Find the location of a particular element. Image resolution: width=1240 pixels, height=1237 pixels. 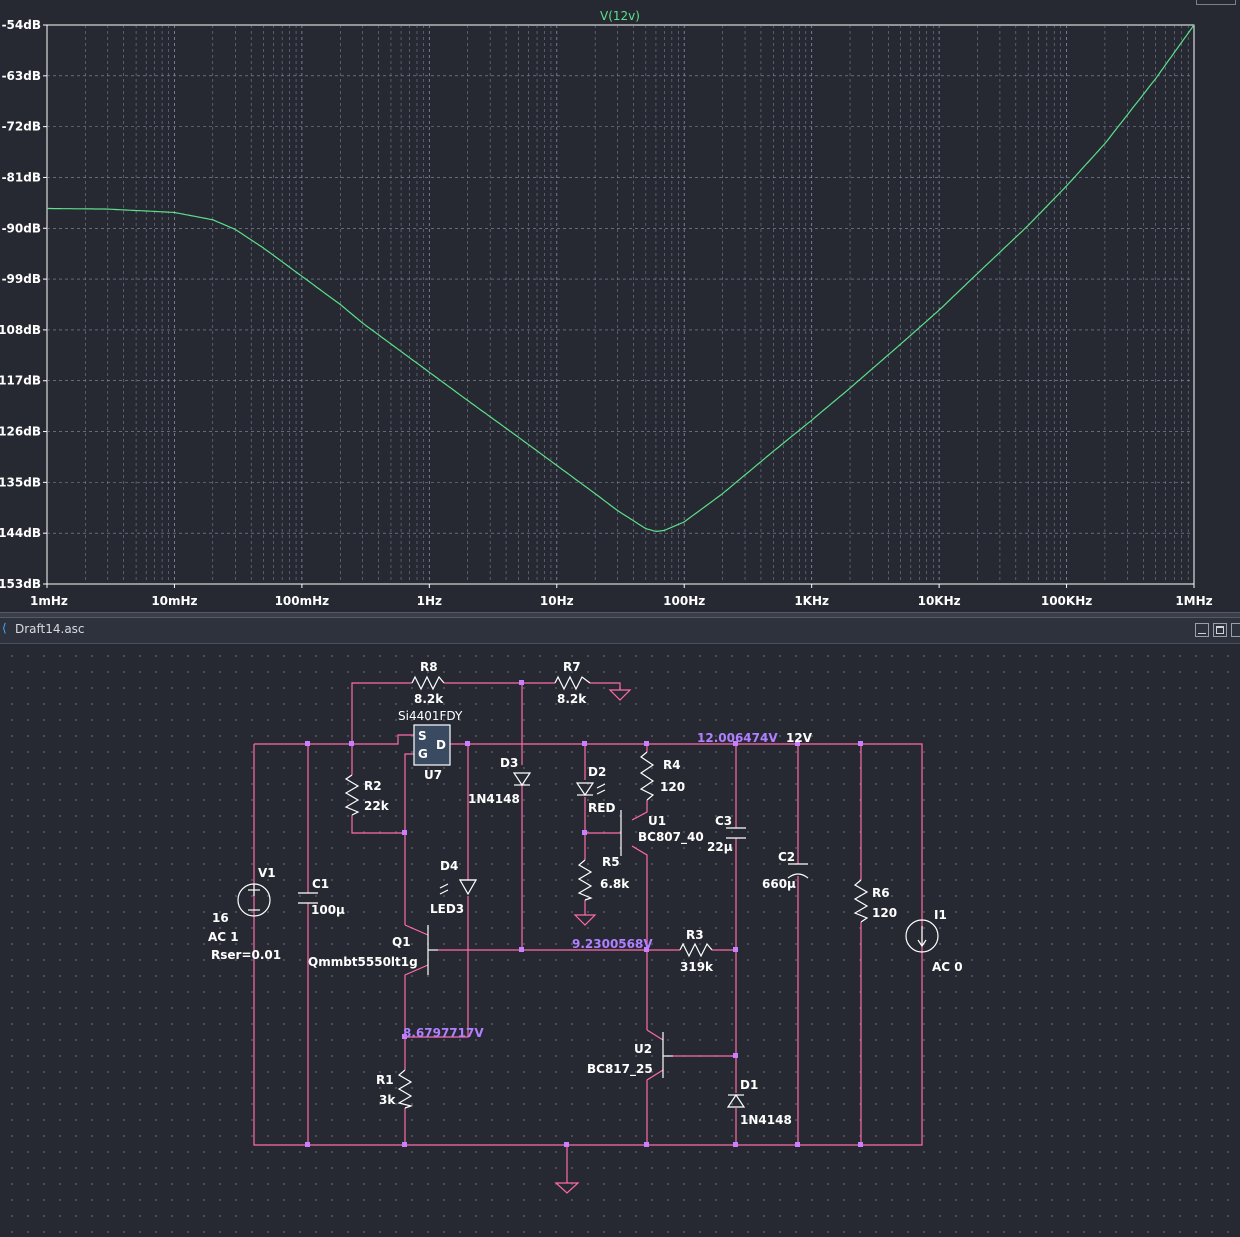

u7-part: Si4401FDY is located at coordinates (430, 716).